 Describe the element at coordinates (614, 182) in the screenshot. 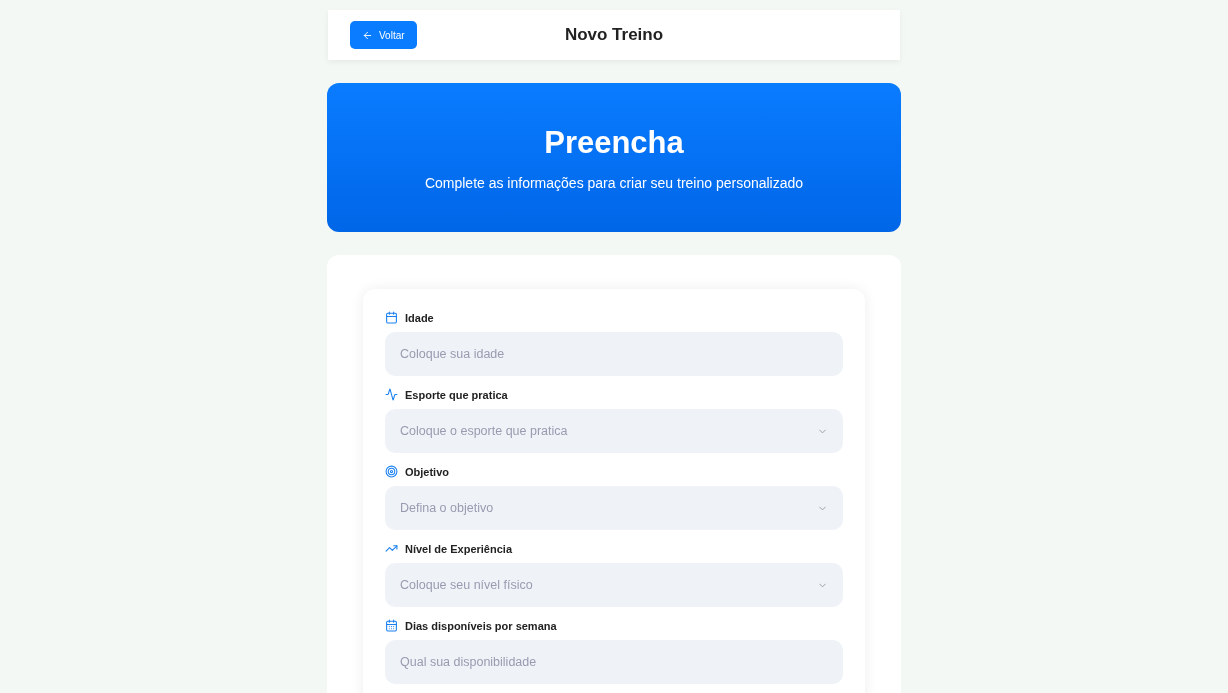

I see `hero-subtitle: Complete as informações para criar seu treino personalizado` at that location.